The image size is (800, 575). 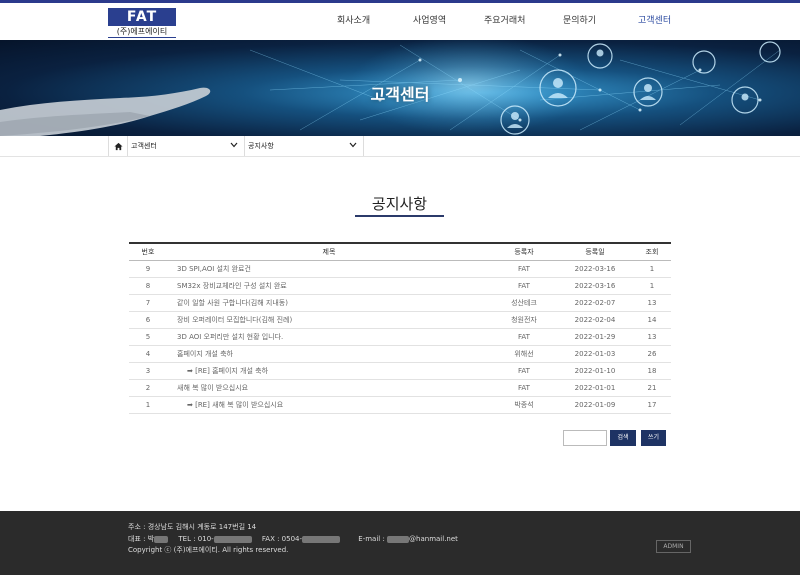 What do you see at coordinates (524, 251) in the screenshot?
I see `col-header-author: 등록자` at bounding box center [524, 251].